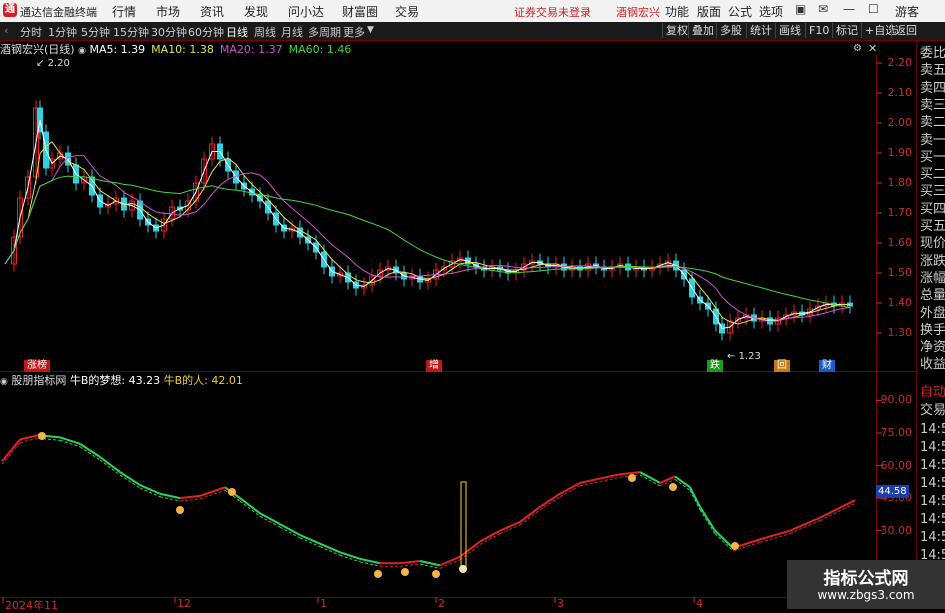 The height and width of the screenshot is (613, 945). Describe the element at coordinates (227, 380) in the screenshot. I see `ind-line2-value: 42.01` at that location.